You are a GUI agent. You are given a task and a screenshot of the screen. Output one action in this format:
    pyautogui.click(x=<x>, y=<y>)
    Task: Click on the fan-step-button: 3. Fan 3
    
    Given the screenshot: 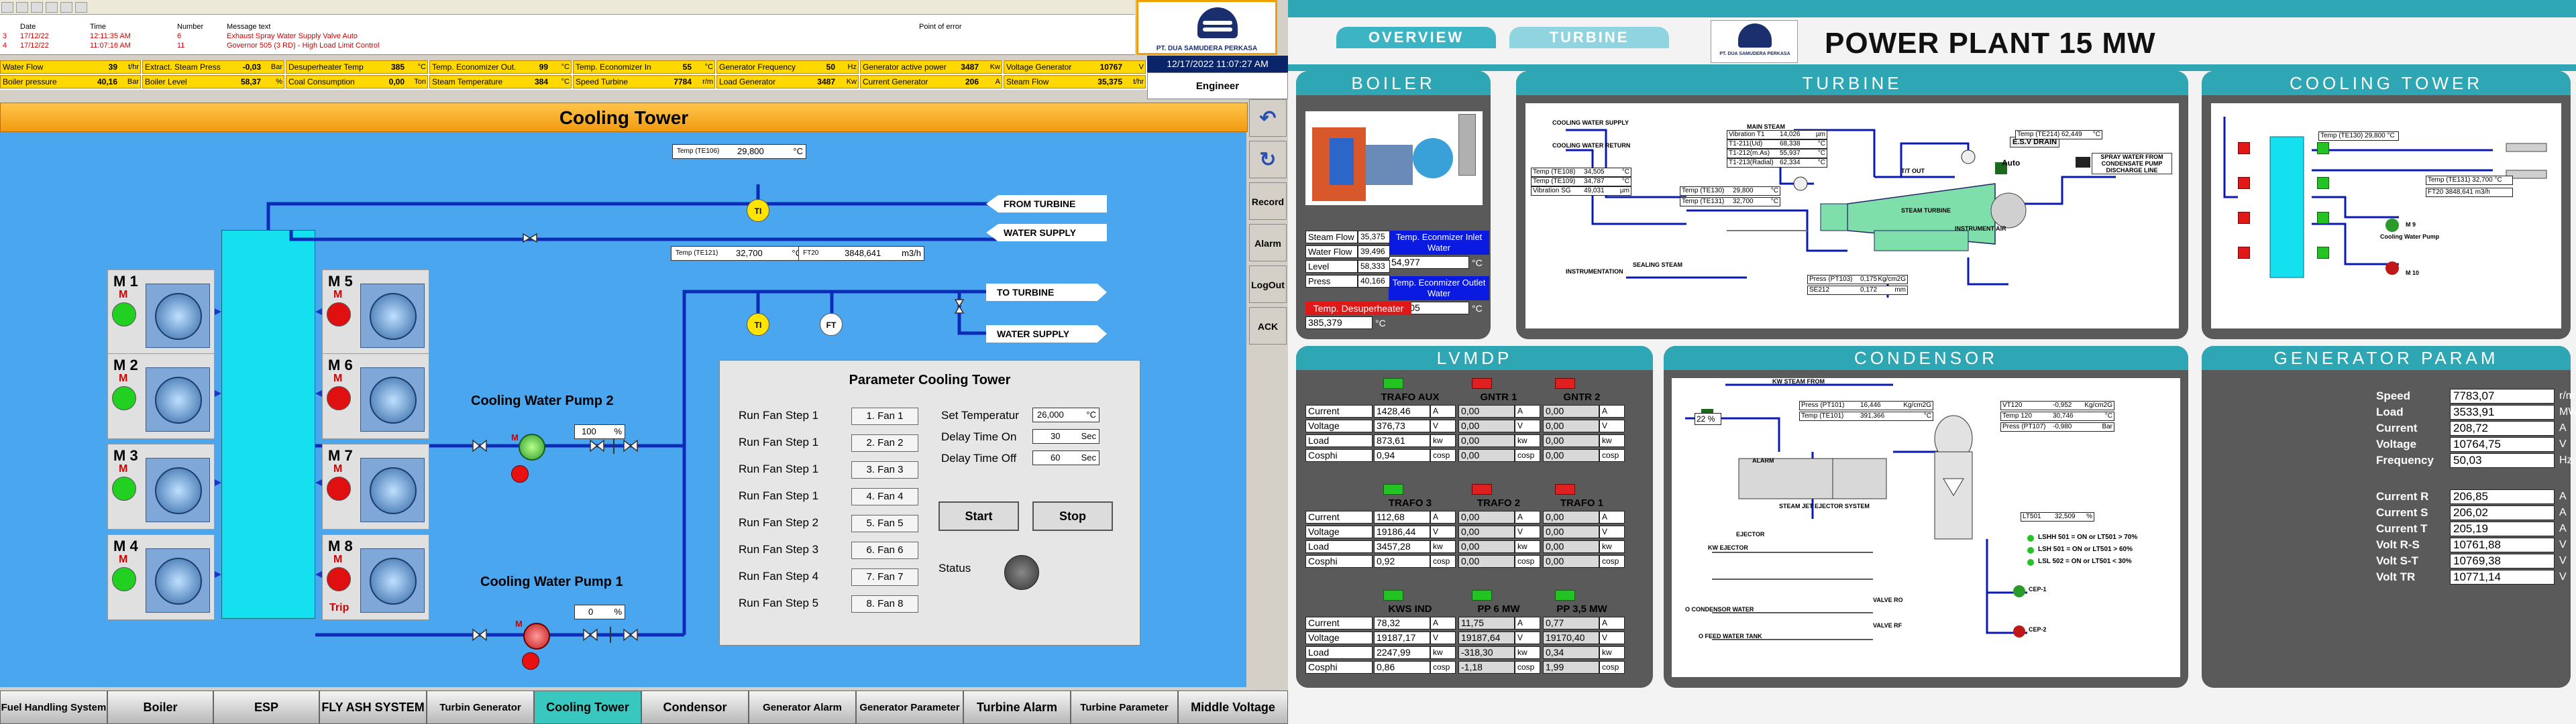 What is the action you would take?
    pyautogui.click(x=884, y=470)
    